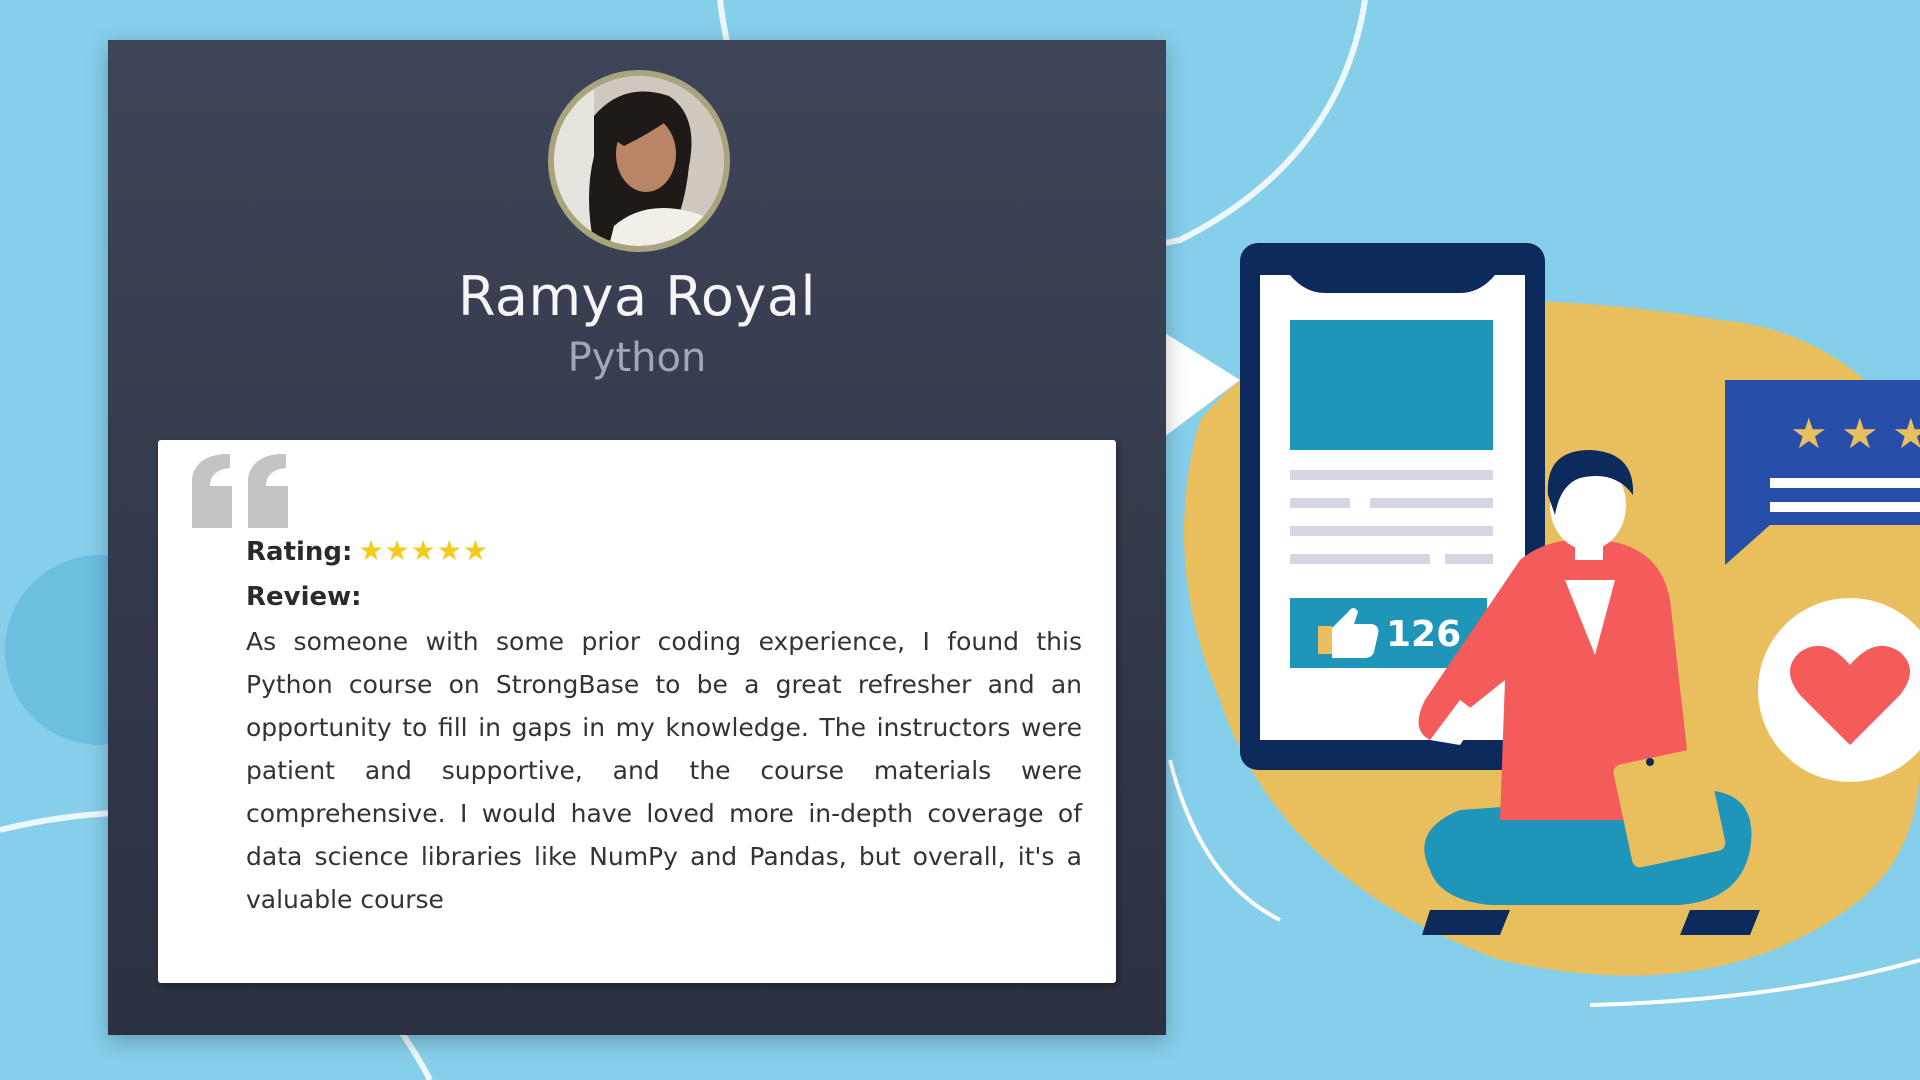 The height and width of the screenshot is (1080, 1920). I want to click on avatar-photo, so click(639, 161).